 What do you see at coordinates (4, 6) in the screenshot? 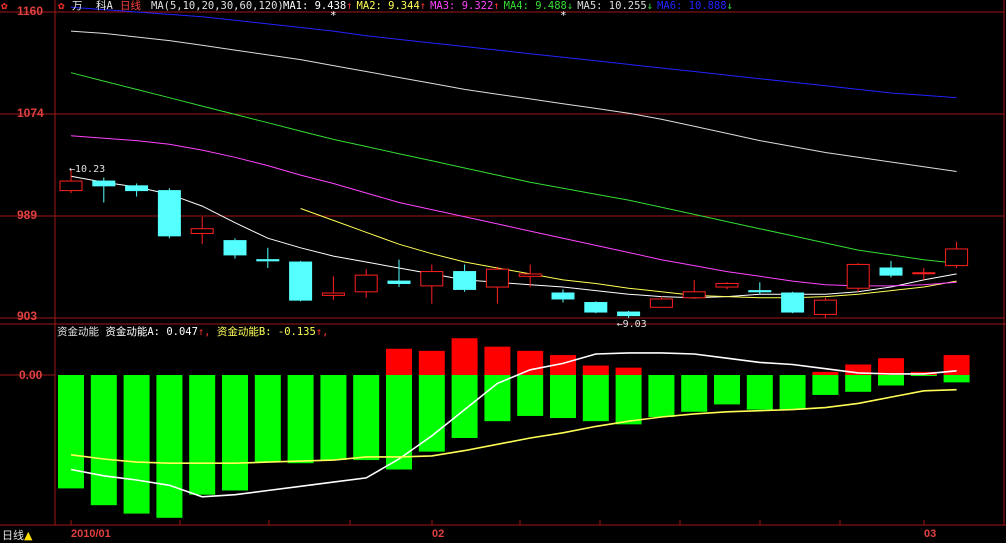
I see `settings-icon: ✿` at bounding box center [4, 6].